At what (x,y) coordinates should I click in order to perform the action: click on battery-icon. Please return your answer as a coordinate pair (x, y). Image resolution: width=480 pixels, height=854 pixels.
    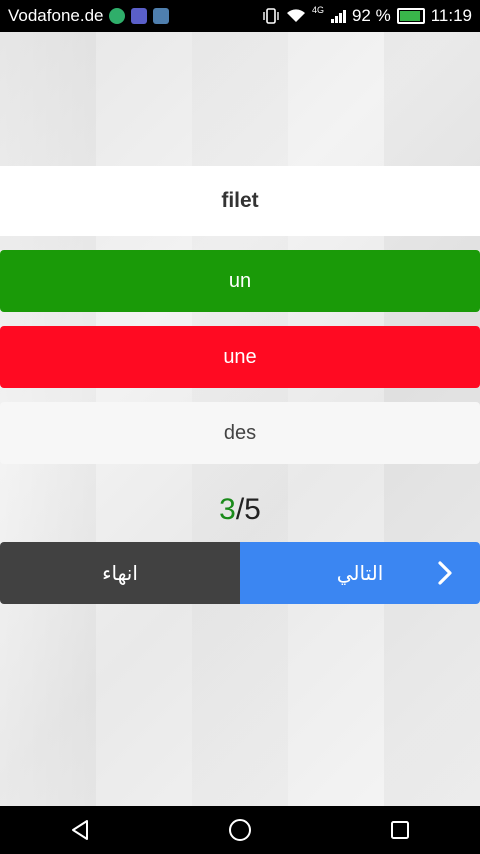
    Looking at the image, I should click on (410, 16).